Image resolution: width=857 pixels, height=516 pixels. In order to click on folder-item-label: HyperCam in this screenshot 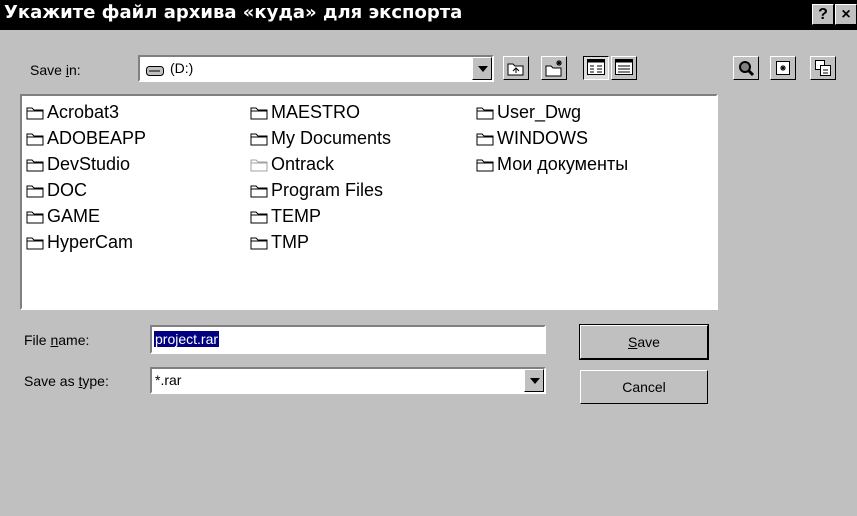, I will do `click(90, 242)`.